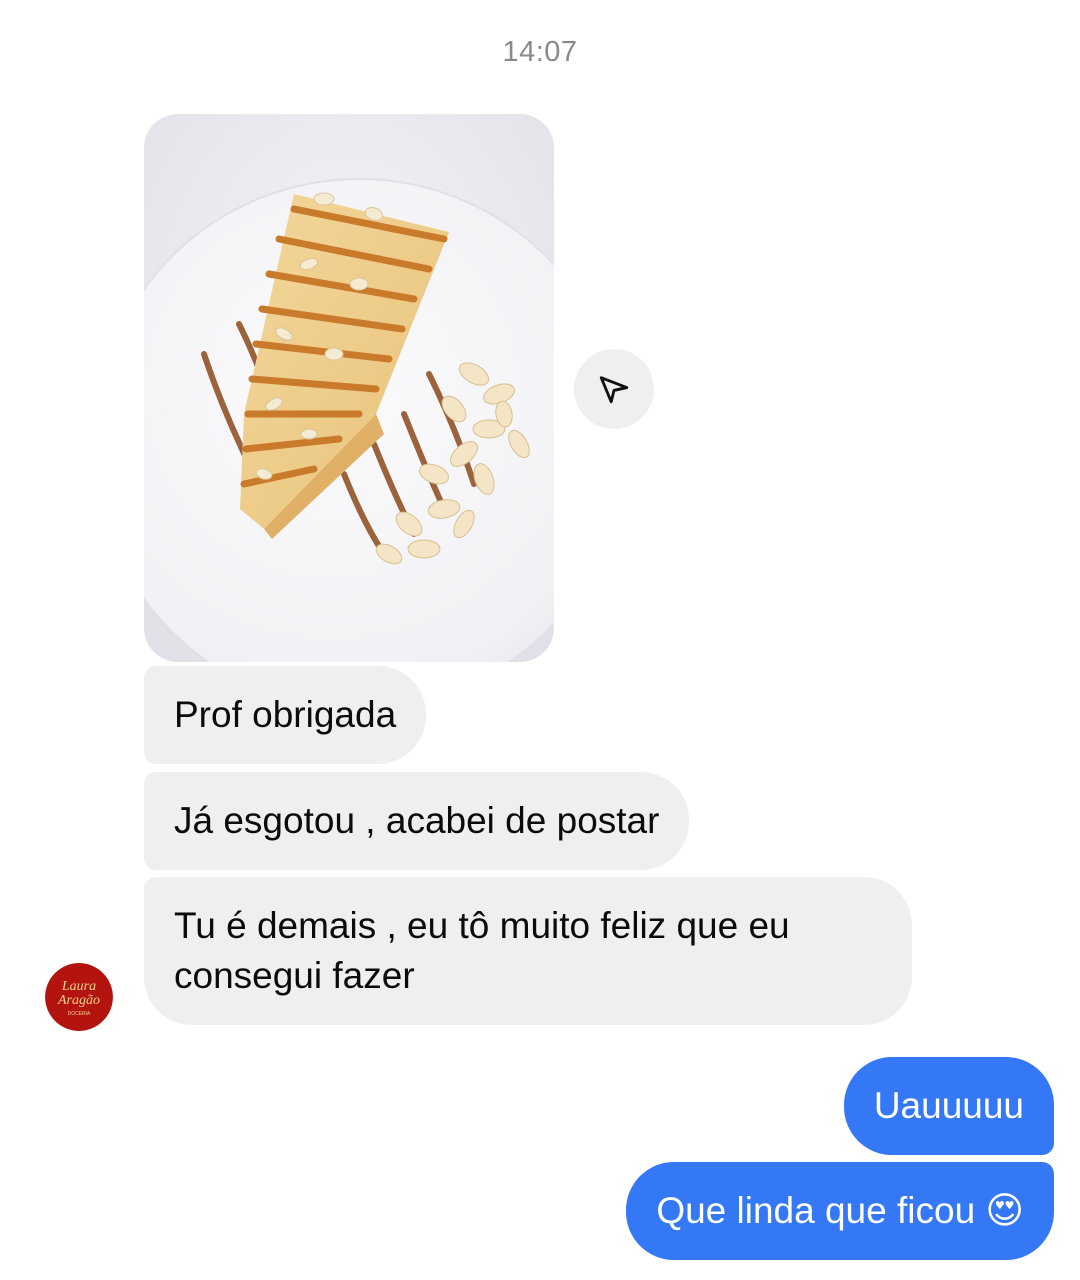  What do you see at coordinates (482, 925) in the screenshot?
I see `message-text-line: Tu é demais , eu tô muito feliz que eu` at bounding box center [482, 925].